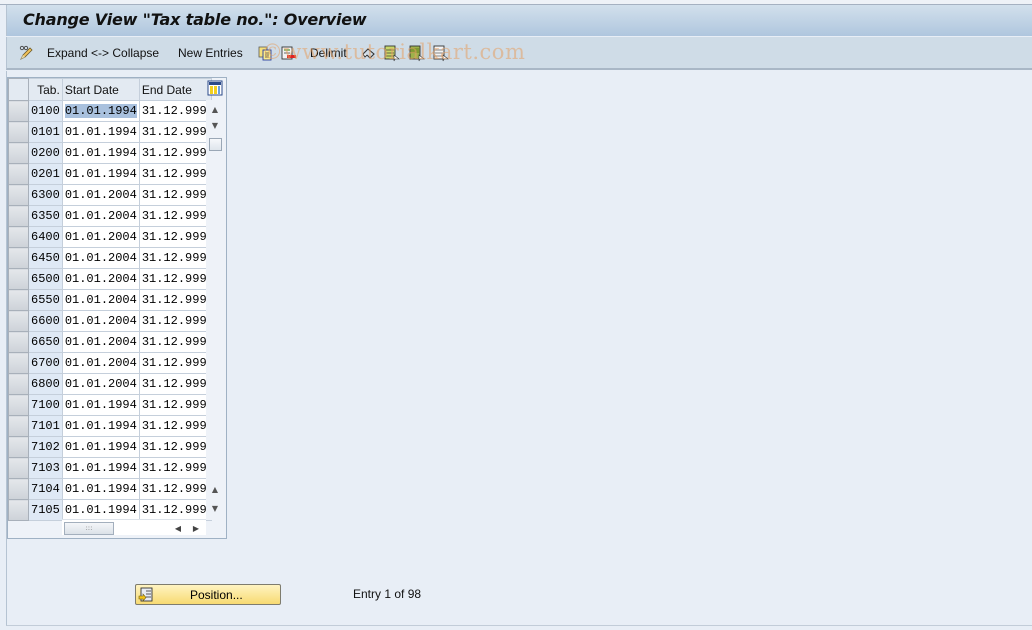 This screenshot has height=630, width=1032. What do you see at coordinates (328, 53) in the screenshot?
I see `delimit-button: Delimit` at bounding box center [328, 53].